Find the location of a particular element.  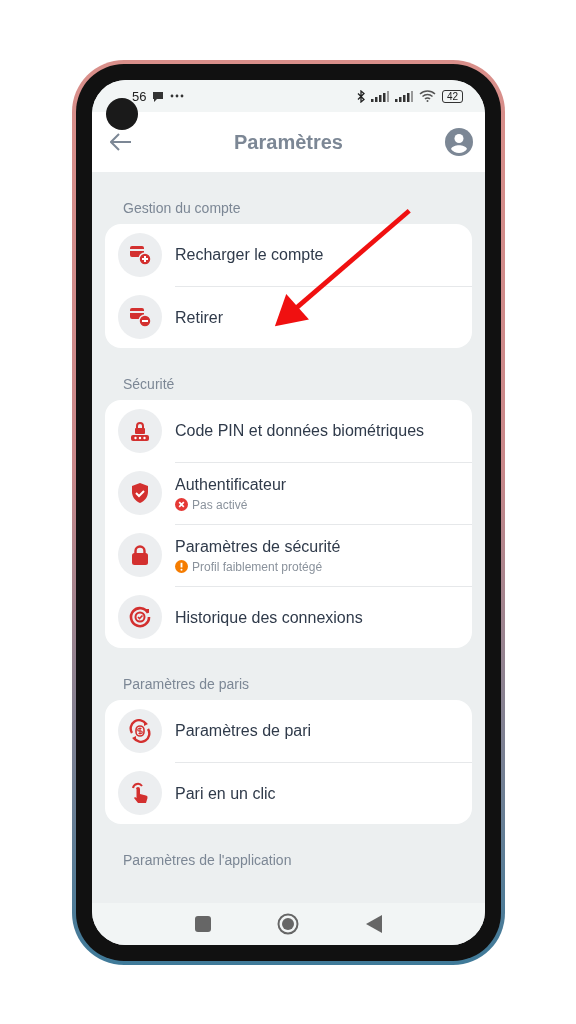

settings-item: Recharger le compte is located at coordinates (323, 255).